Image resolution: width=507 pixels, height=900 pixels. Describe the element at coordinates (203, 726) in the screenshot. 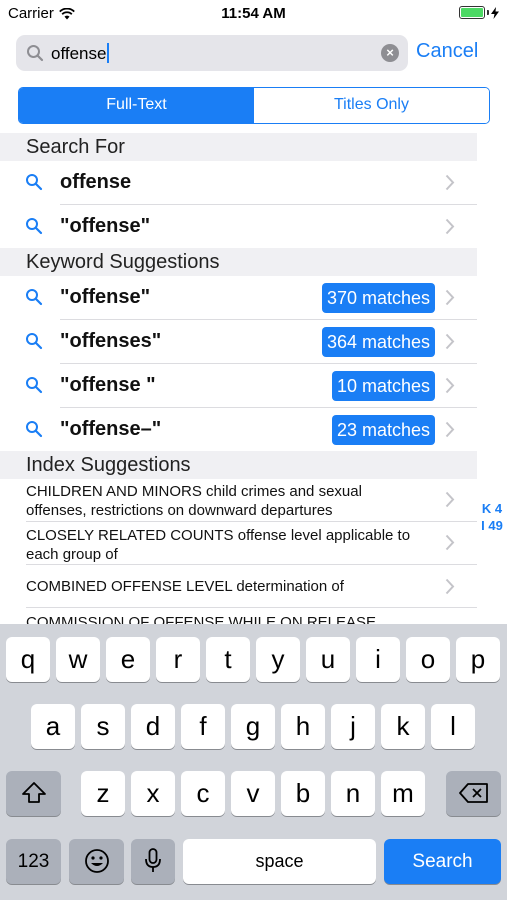

I see `key-f: f` at that location.